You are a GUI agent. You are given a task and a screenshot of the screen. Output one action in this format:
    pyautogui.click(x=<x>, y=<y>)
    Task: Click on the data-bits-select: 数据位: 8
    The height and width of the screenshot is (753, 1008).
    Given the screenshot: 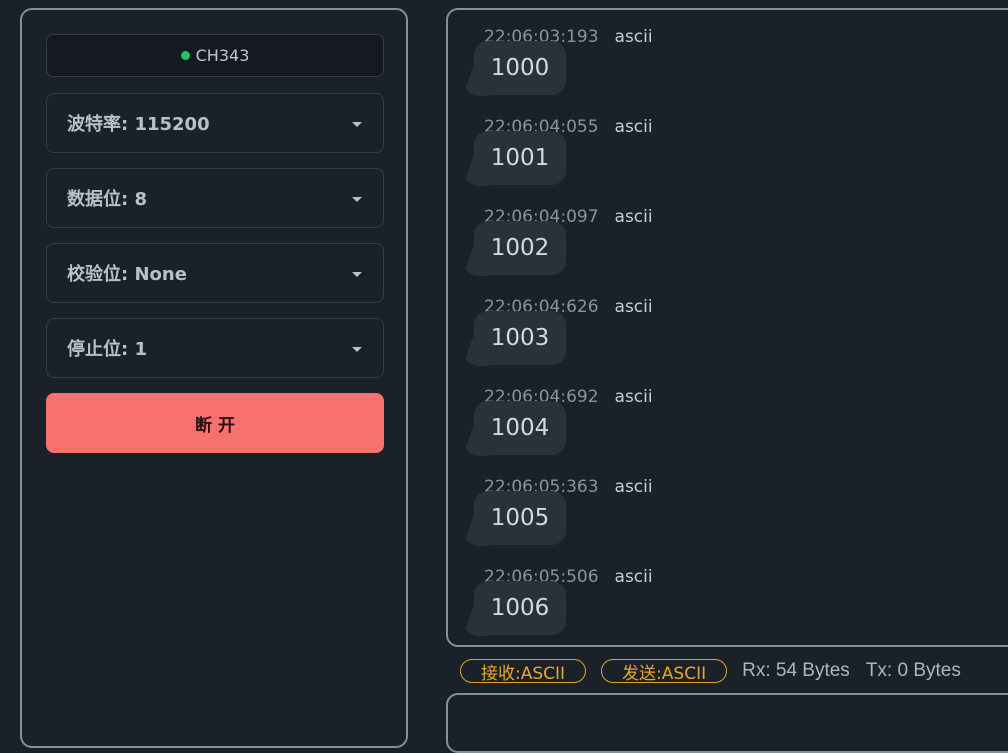 What is the action you would take?
    pyautogui.click(x=215, y=198)
    